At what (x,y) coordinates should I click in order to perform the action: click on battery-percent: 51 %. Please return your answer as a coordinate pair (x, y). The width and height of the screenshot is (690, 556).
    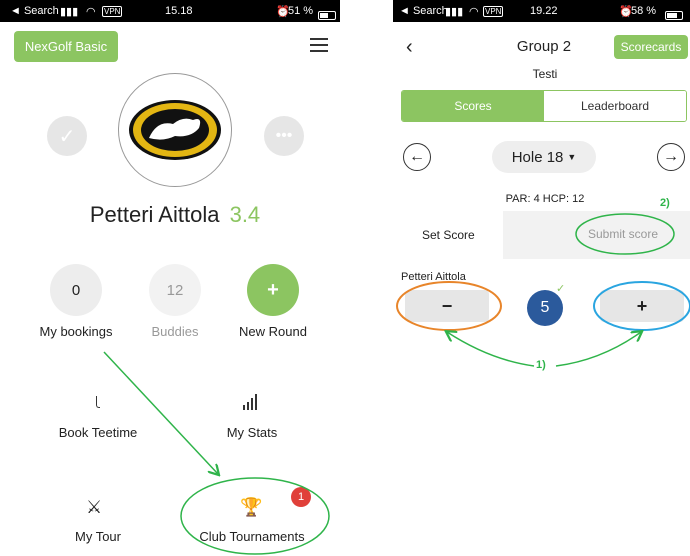
    Looking at the image, I should click on (301, 11).